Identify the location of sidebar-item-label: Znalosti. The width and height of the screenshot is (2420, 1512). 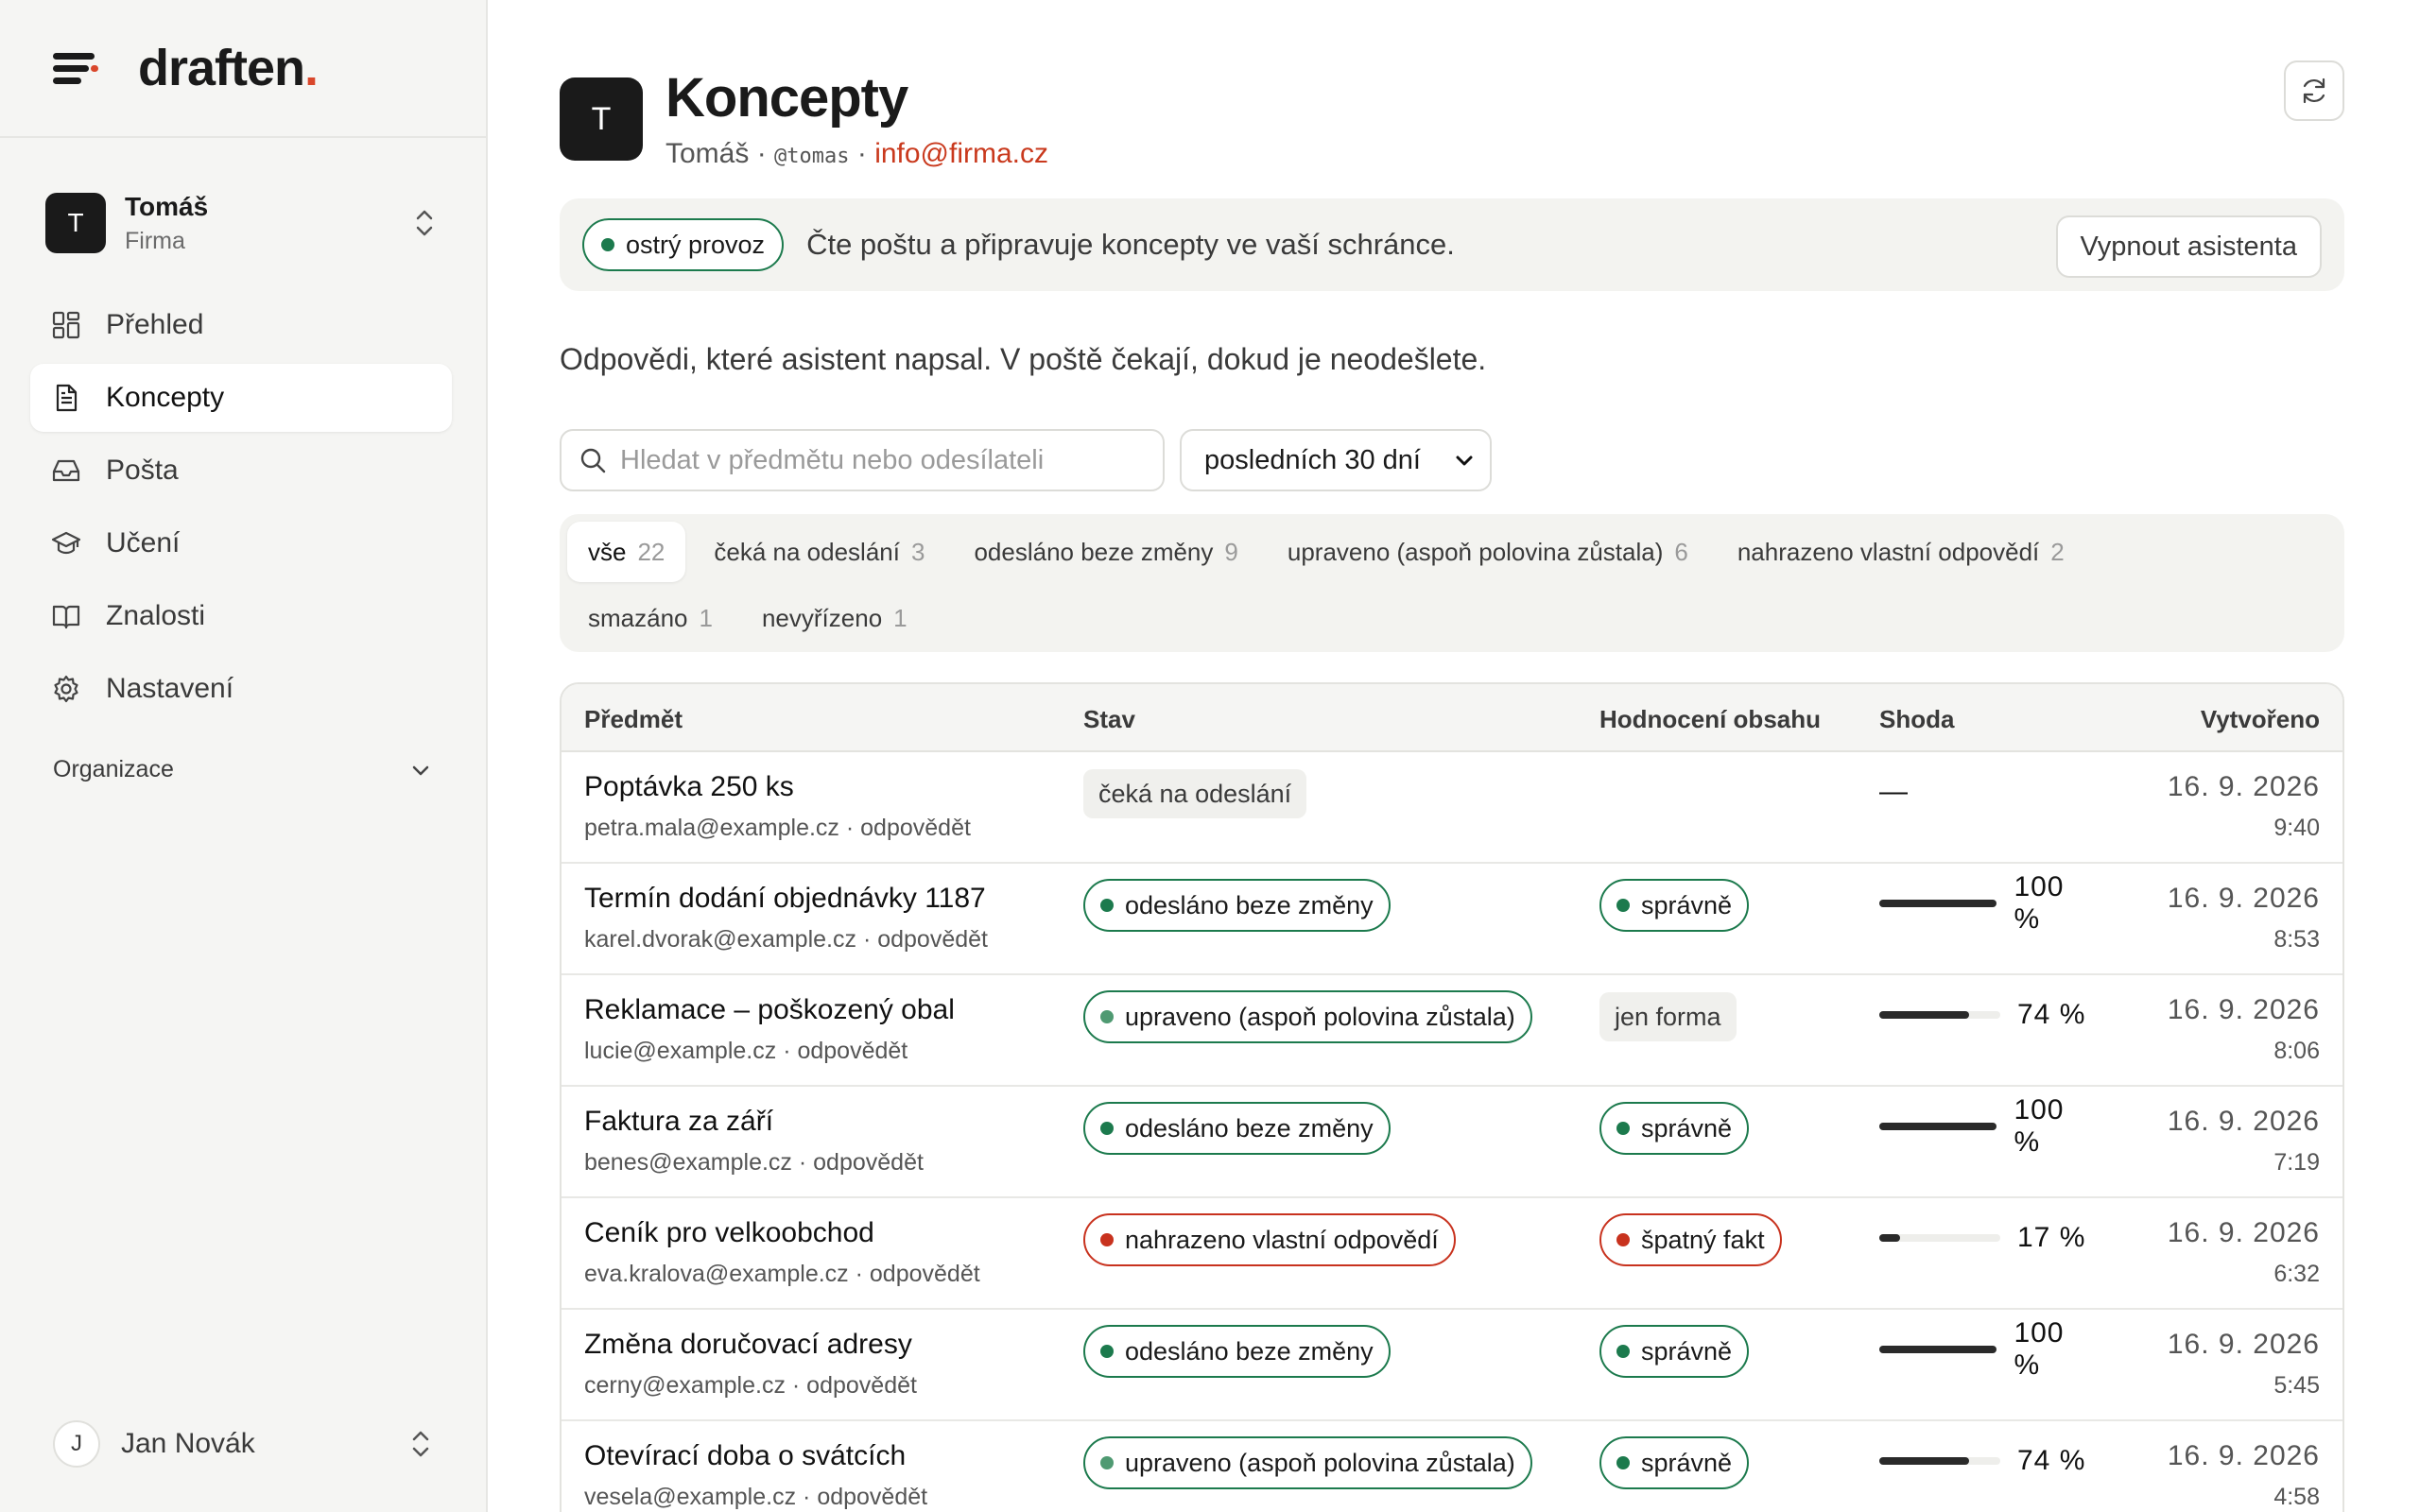
(156, 615).